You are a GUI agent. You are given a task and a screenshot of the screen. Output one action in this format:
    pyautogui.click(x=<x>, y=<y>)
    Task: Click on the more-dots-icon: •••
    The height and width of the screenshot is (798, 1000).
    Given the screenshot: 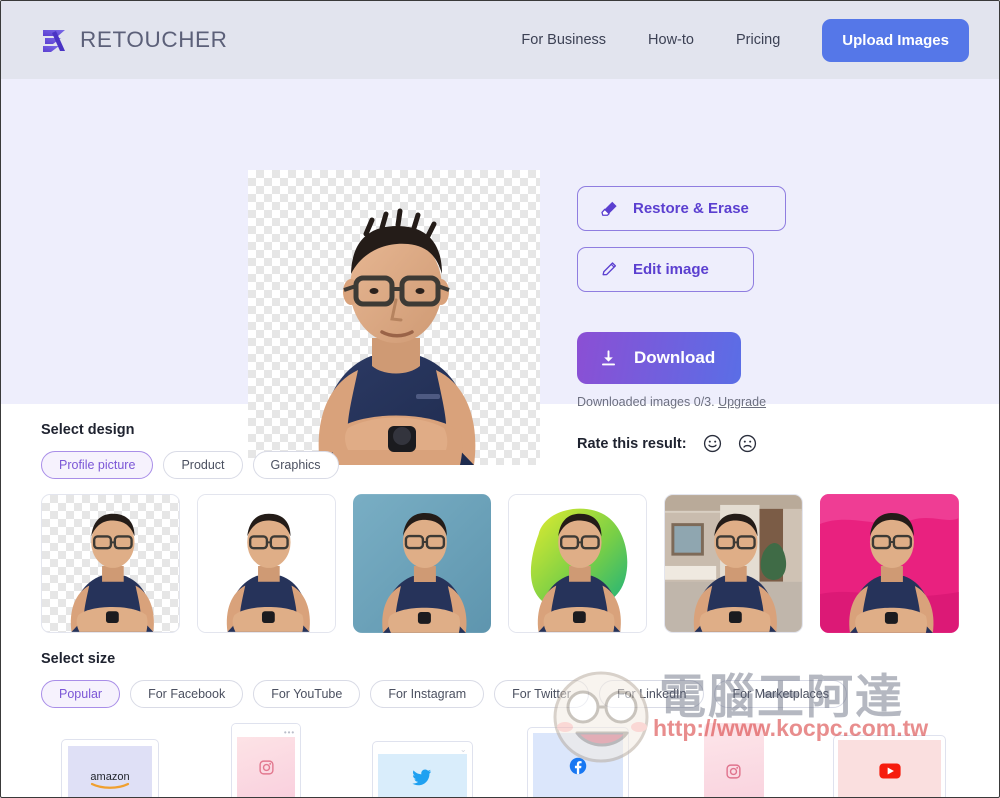 What is the action you would take?
    pyautogui.click(x=289, y=732)
    